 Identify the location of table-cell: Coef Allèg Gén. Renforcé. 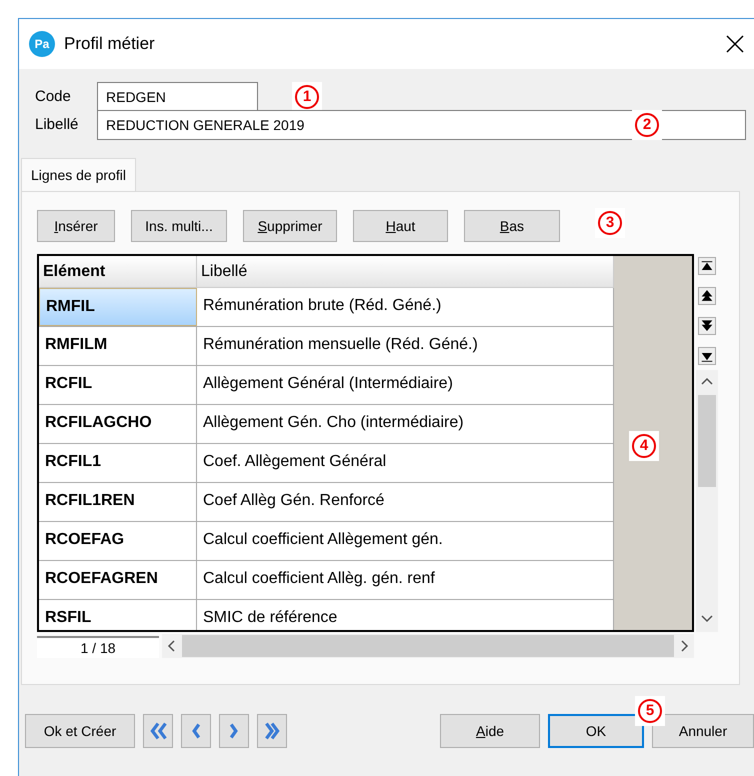
(405, 502).